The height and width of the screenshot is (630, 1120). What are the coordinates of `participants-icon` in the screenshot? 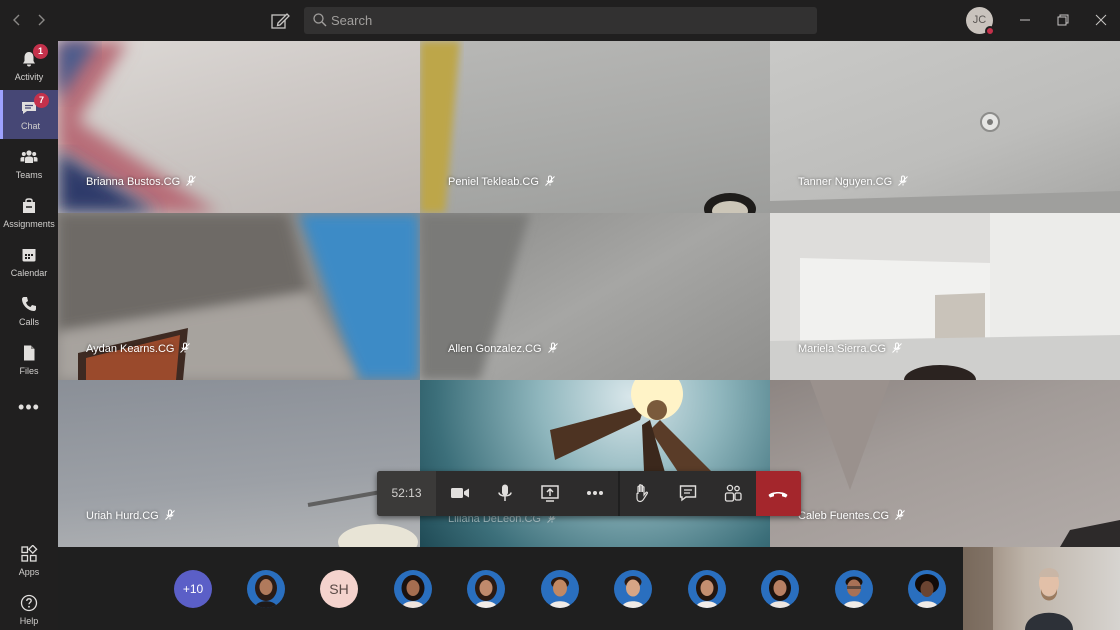 It's located at (733, 493).